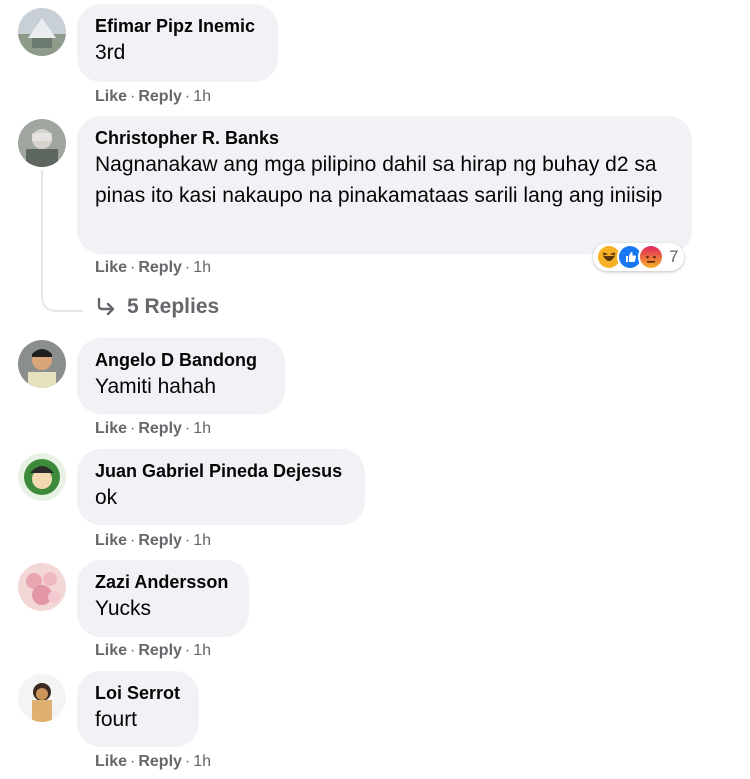 This screenshot has height=779, width=750. I want to click on comment-author: Christopher R. Banks, so click(384, 138).